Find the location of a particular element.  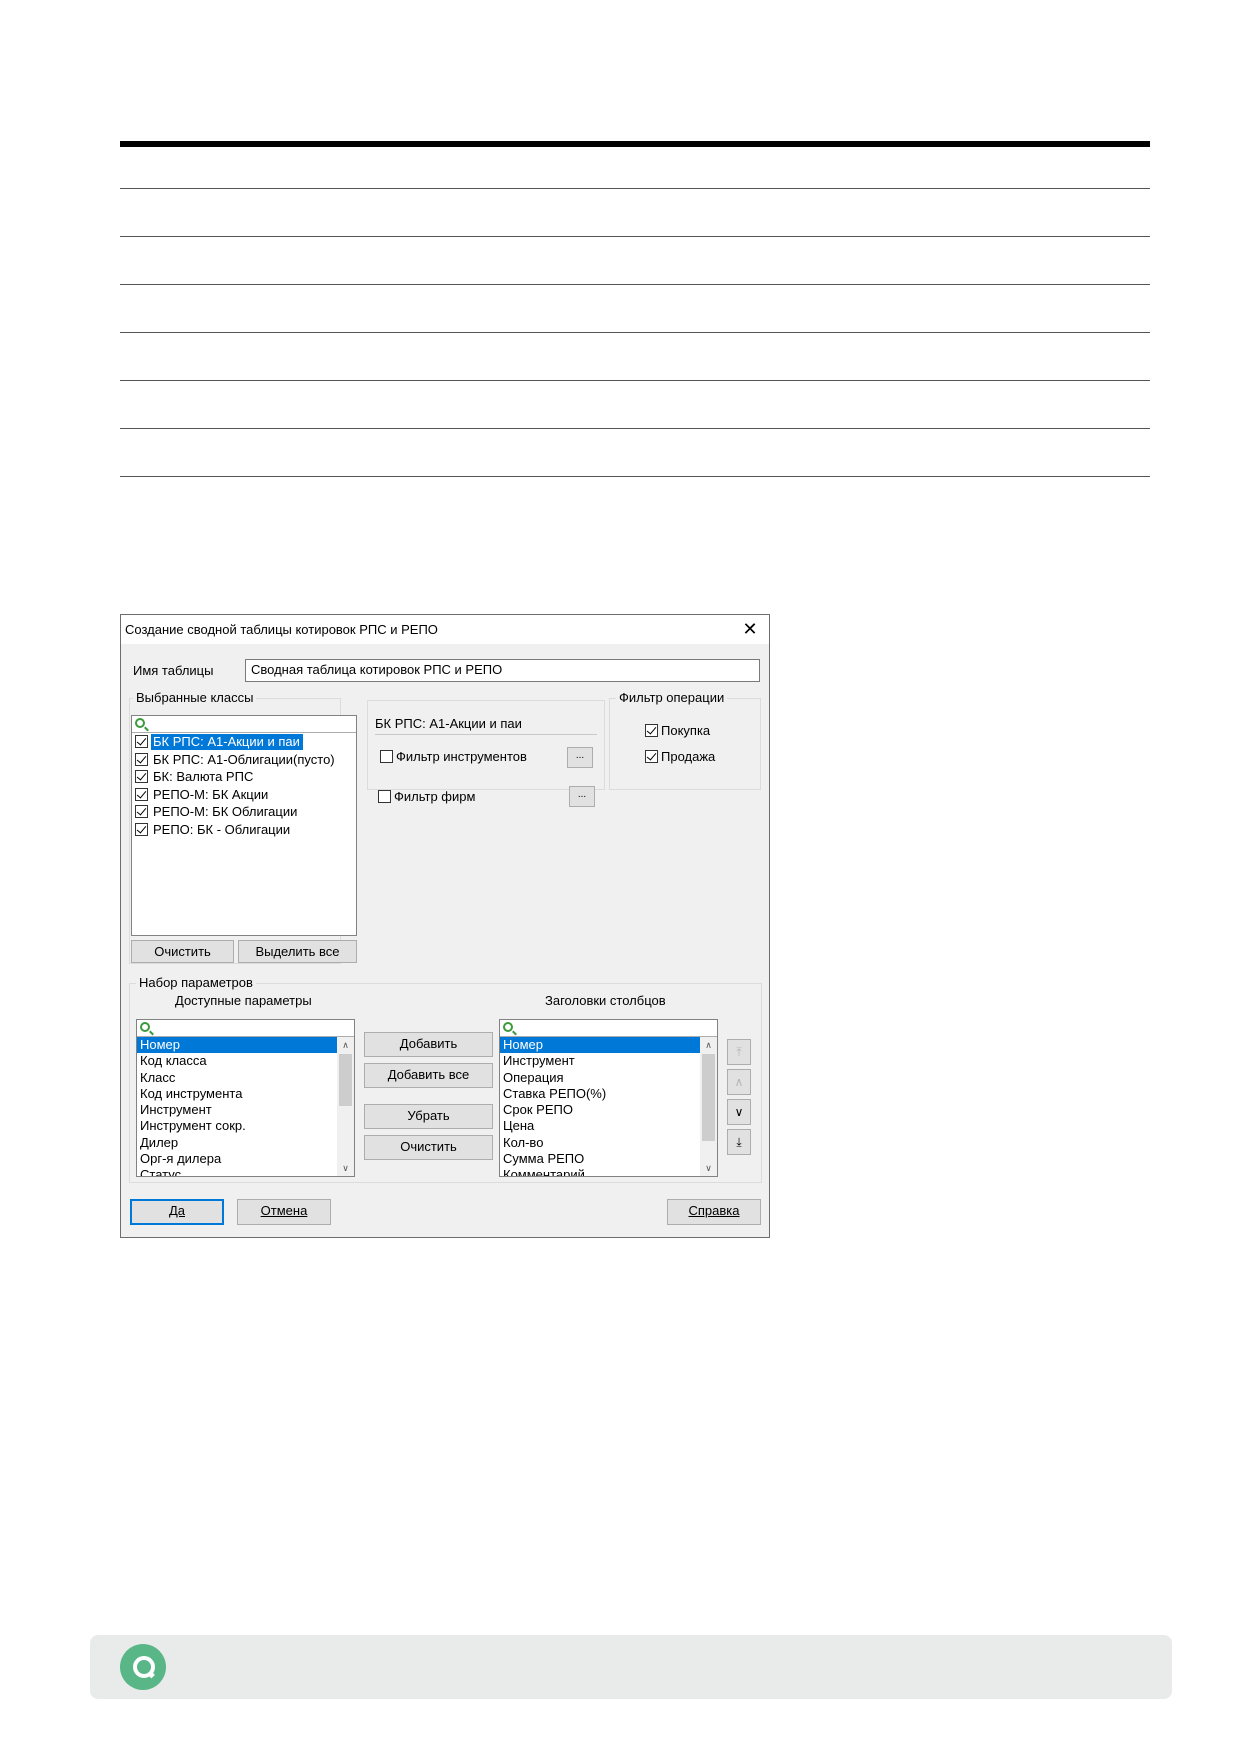

add-all-button: Добавить все is located at coordinates (428, 1075).